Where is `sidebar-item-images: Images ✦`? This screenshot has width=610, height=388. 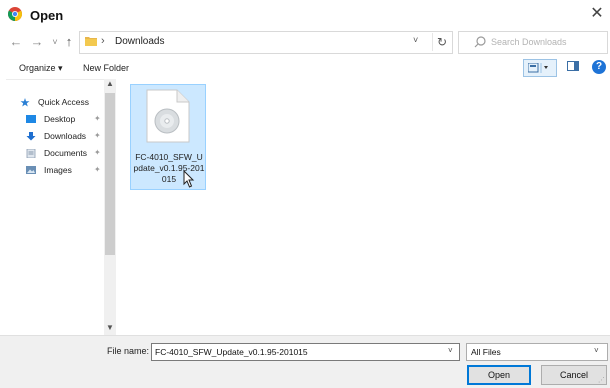 sidebar-item-images: Images ✦ is located at coordinates (71, 170).